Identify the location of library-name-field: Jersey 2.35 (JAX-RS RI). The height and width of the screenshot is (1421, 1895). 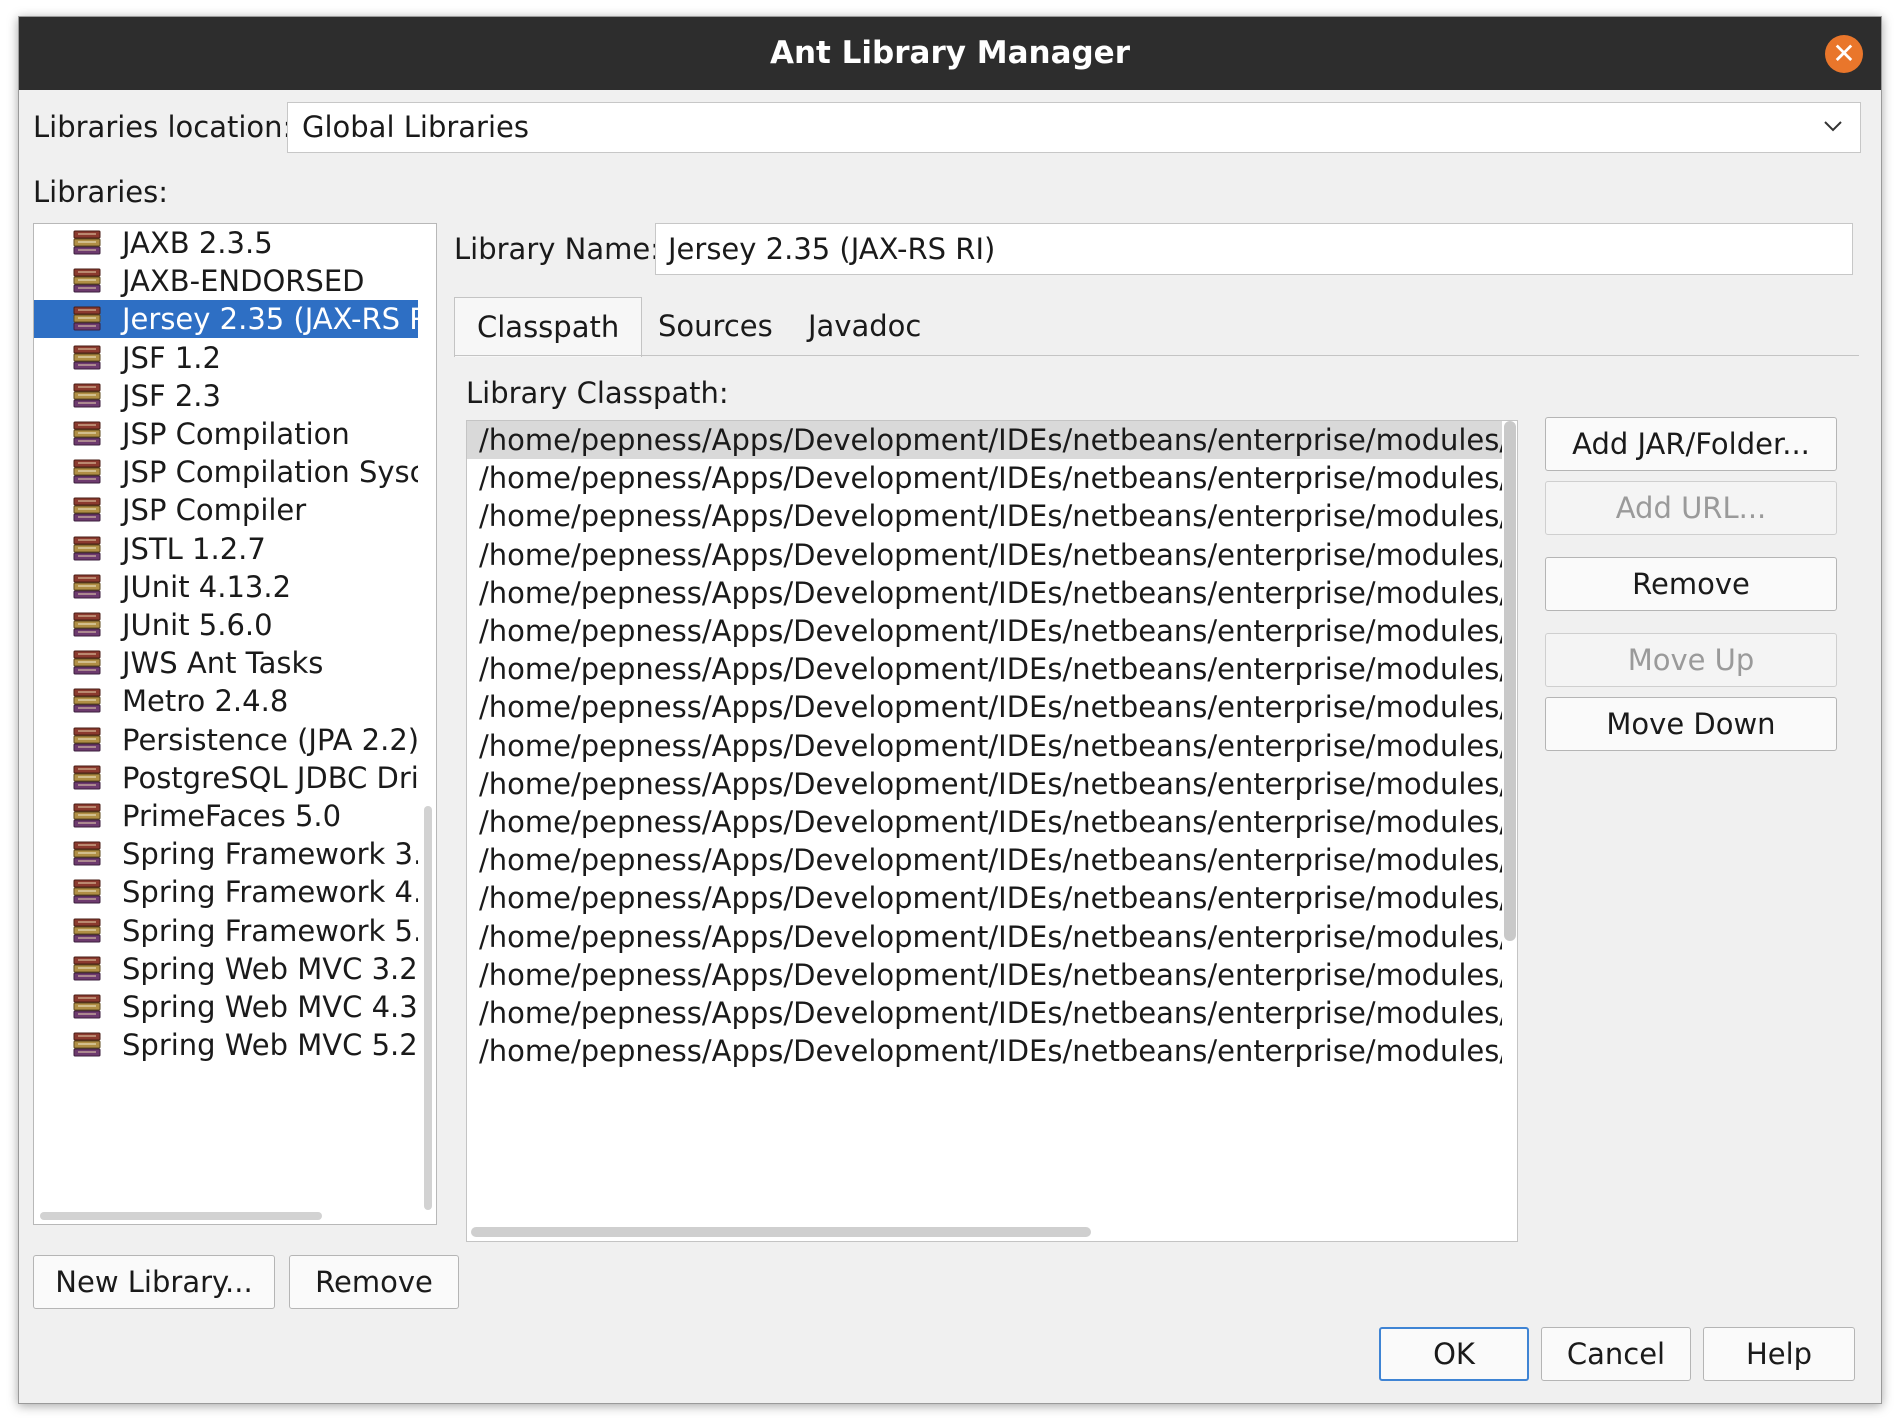
(1254, 249).